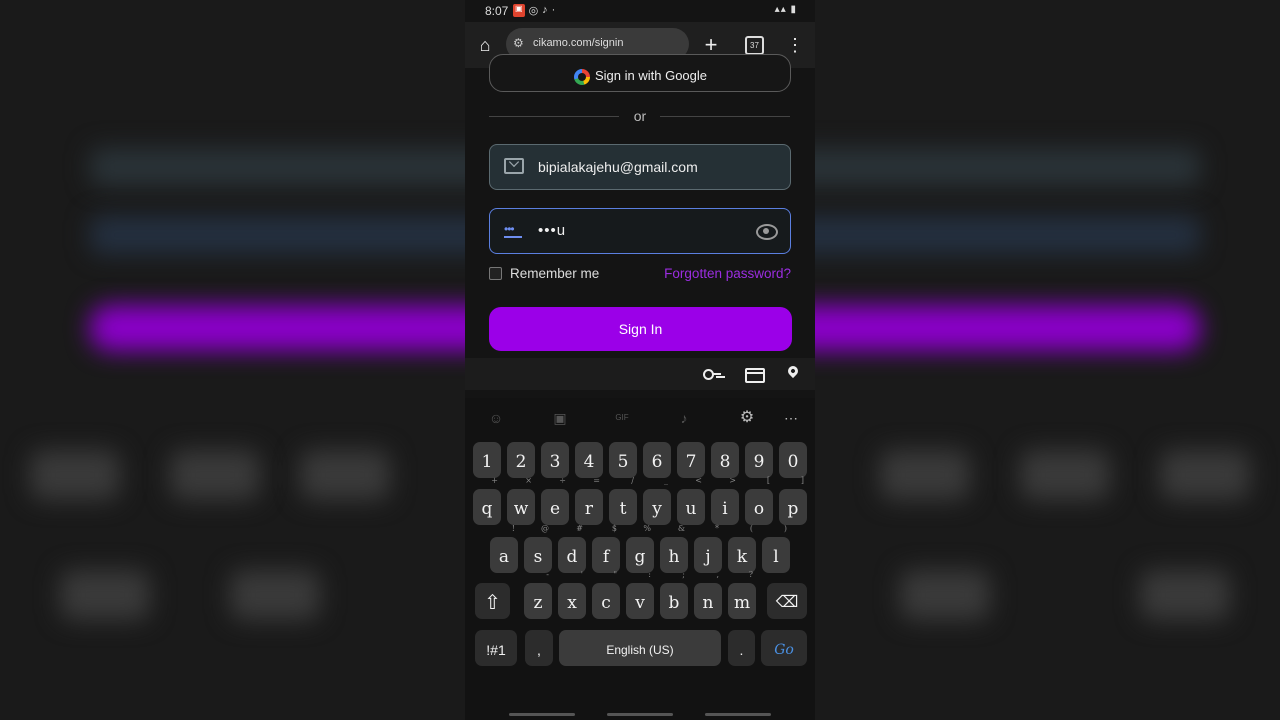  I want to click on period-key: ., so click(741, 648).